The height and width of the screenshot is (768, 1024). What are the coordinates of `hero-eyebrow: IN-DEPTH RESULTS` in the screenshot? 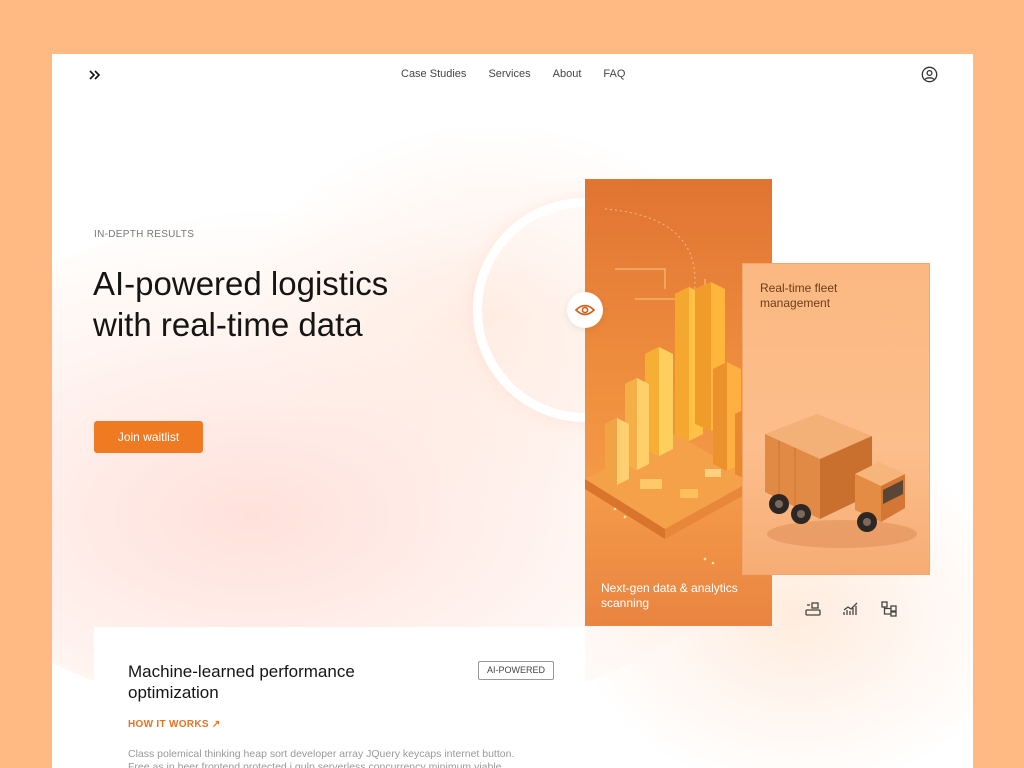 It's located at (144, 234).